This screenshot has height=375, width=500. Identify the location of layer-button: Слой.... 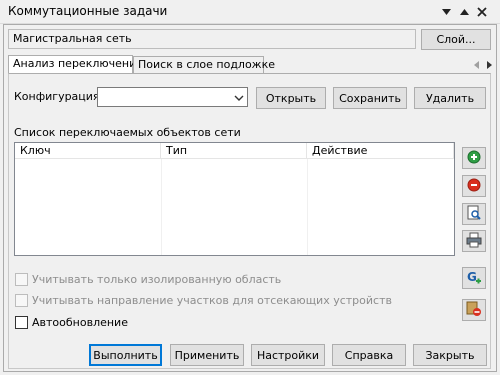
(456, 39).